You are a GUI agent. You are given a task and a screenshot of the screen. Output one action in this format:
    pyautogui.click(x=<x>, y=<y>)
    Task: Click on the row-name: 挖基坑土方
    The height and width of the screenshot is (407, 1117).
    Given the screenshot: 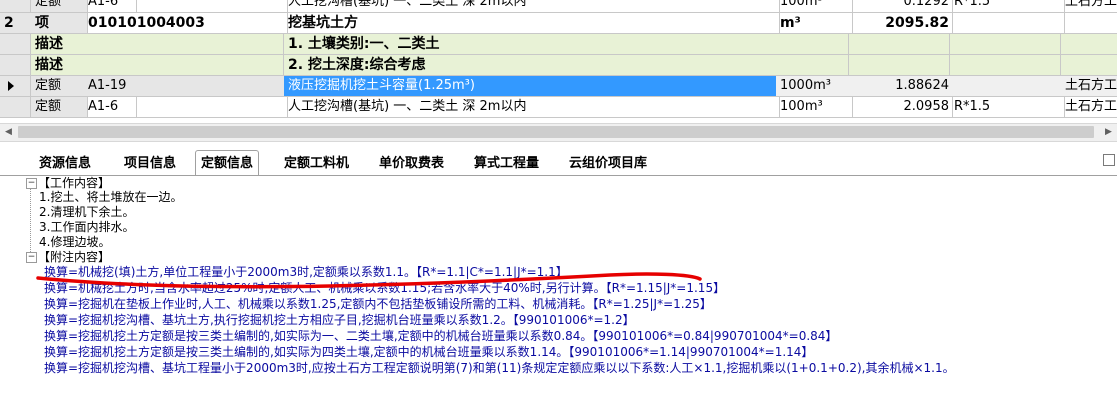 What is the action you would take?
    pyautogui.click(x=532, y=23)
    